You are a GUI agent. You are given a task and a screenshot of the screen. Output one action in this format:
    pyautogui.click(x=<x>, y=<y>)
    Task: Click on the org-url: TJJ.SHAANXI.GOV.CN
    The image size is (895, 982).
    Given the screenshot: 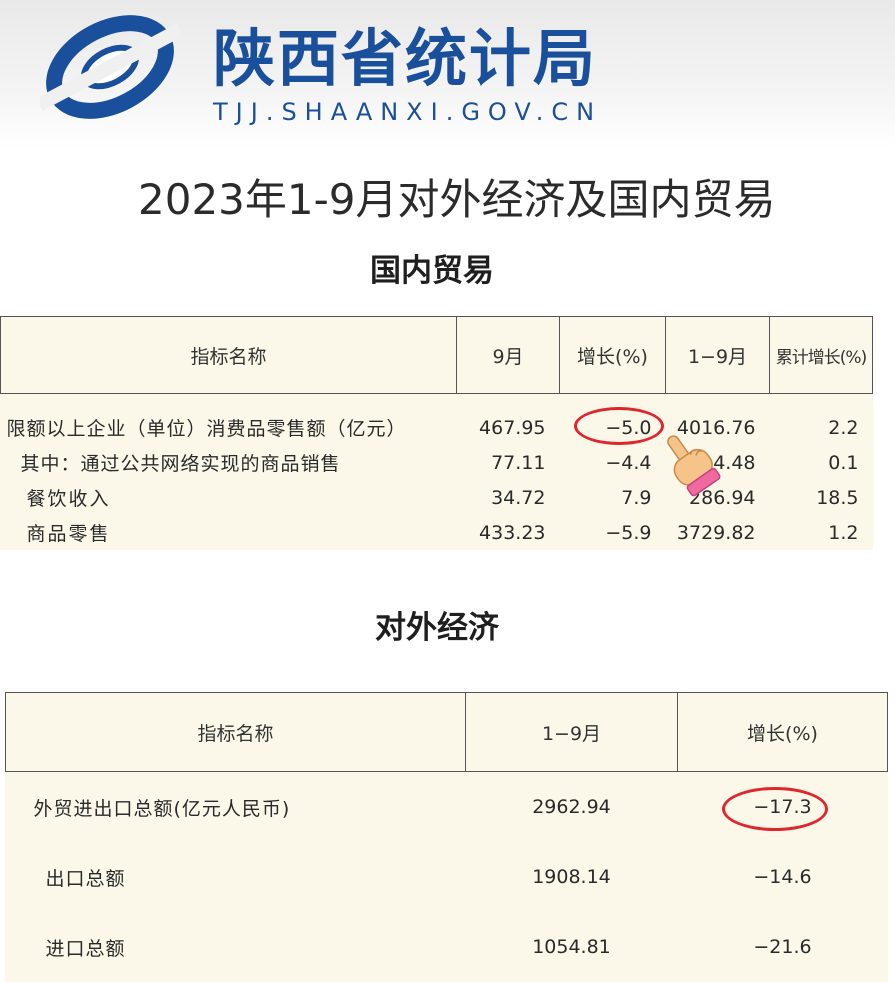 What is the action you would take?
    pyautogui.click(x=407, y=112)
    